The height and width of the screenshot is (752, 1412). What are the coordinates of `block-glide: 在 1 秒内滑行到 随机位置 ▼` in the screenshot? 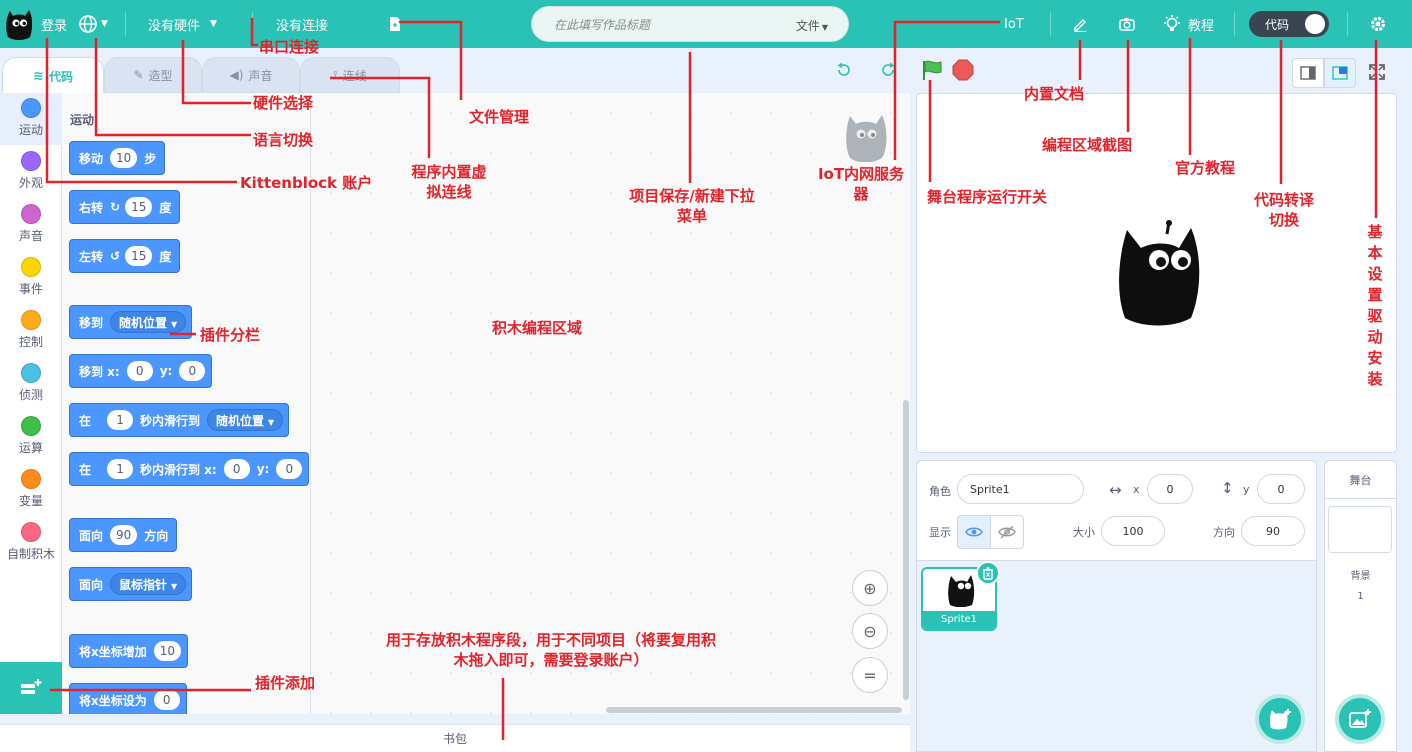 It's located at (179, 420).